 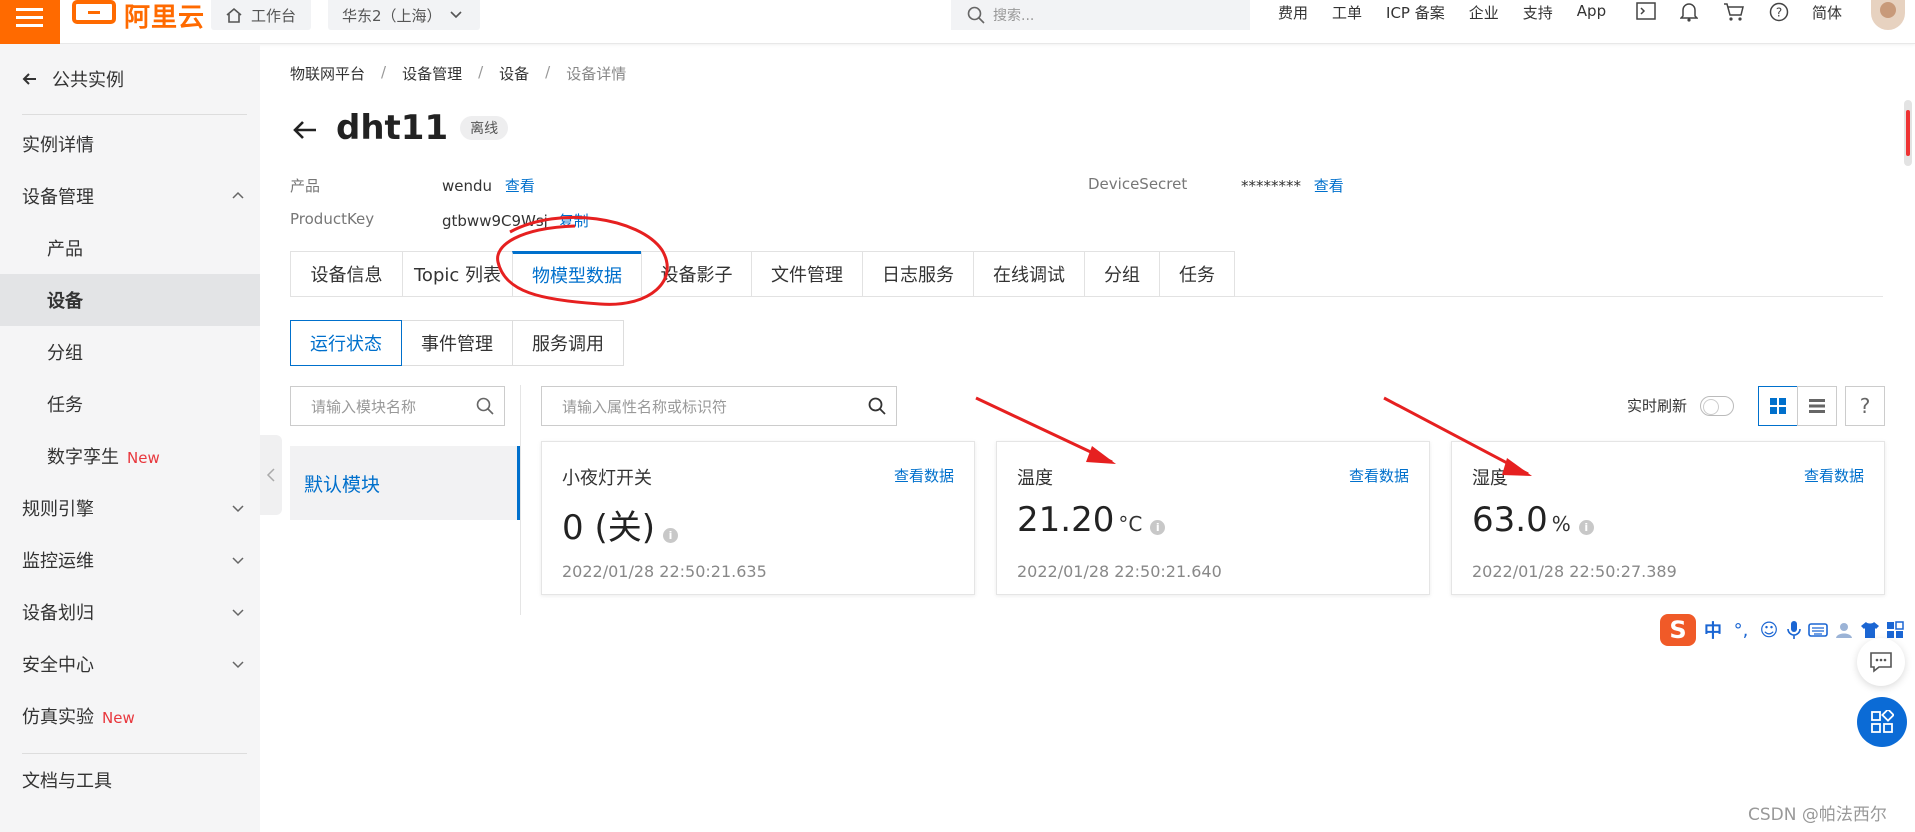 What do you see at coordinates (1827, 12) in the screenshot?
I see `language-switch: 简体` at bounding box center [1827, 12].